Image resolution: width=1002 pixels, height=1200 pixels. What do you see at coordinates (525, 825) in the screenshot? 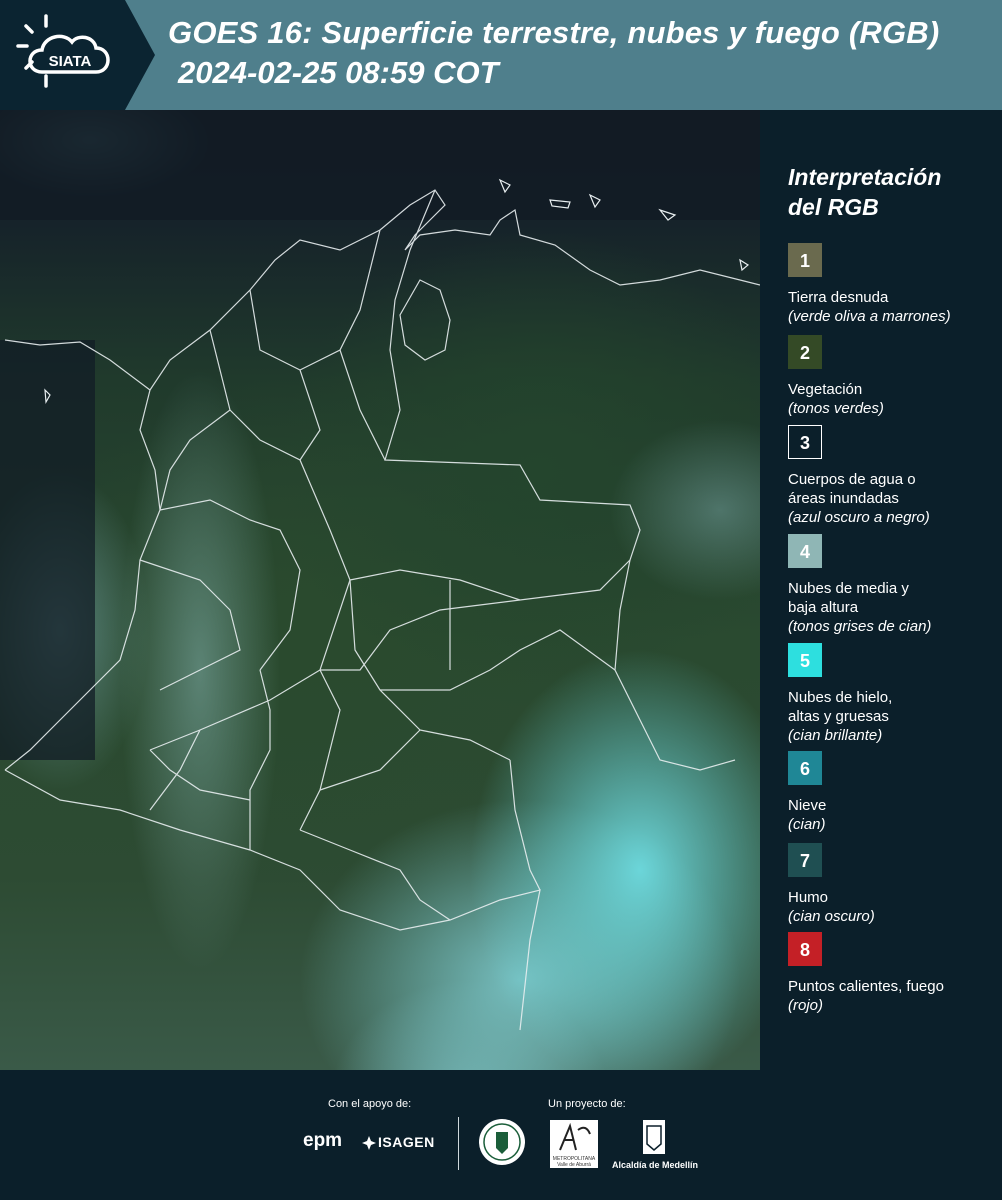
I see `river-border` at bounding box center [525, 825].